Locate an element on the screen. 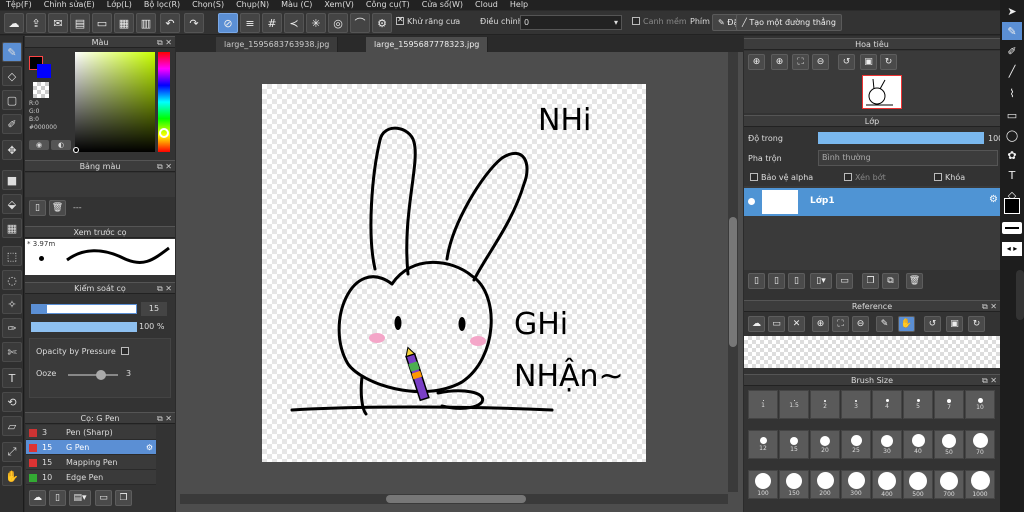 This screenshot has width=1024, height=512. rotate-left-icon: ↺ is located at coordinates (846, 62).